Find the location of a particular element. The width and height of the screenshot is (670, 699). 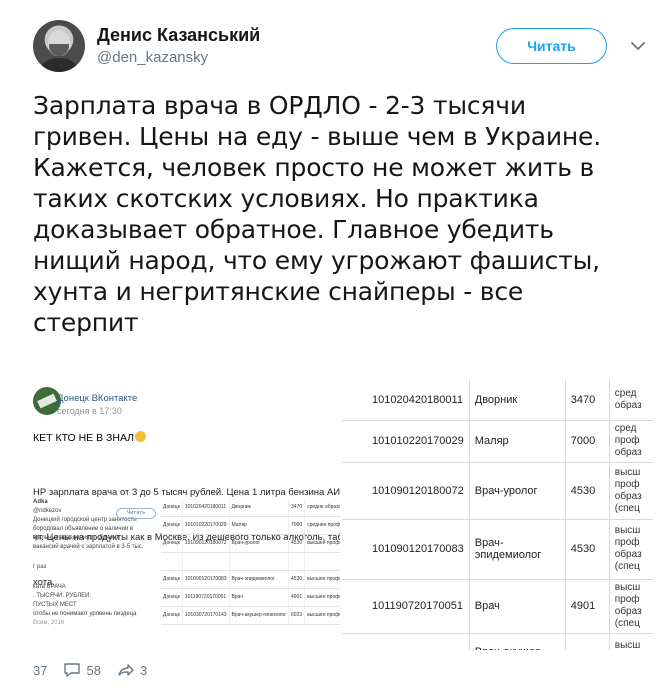

tweet-line: Зарплата врача в ОРДЛО - 2-3 тысячи is located at coordinates (279, 105).